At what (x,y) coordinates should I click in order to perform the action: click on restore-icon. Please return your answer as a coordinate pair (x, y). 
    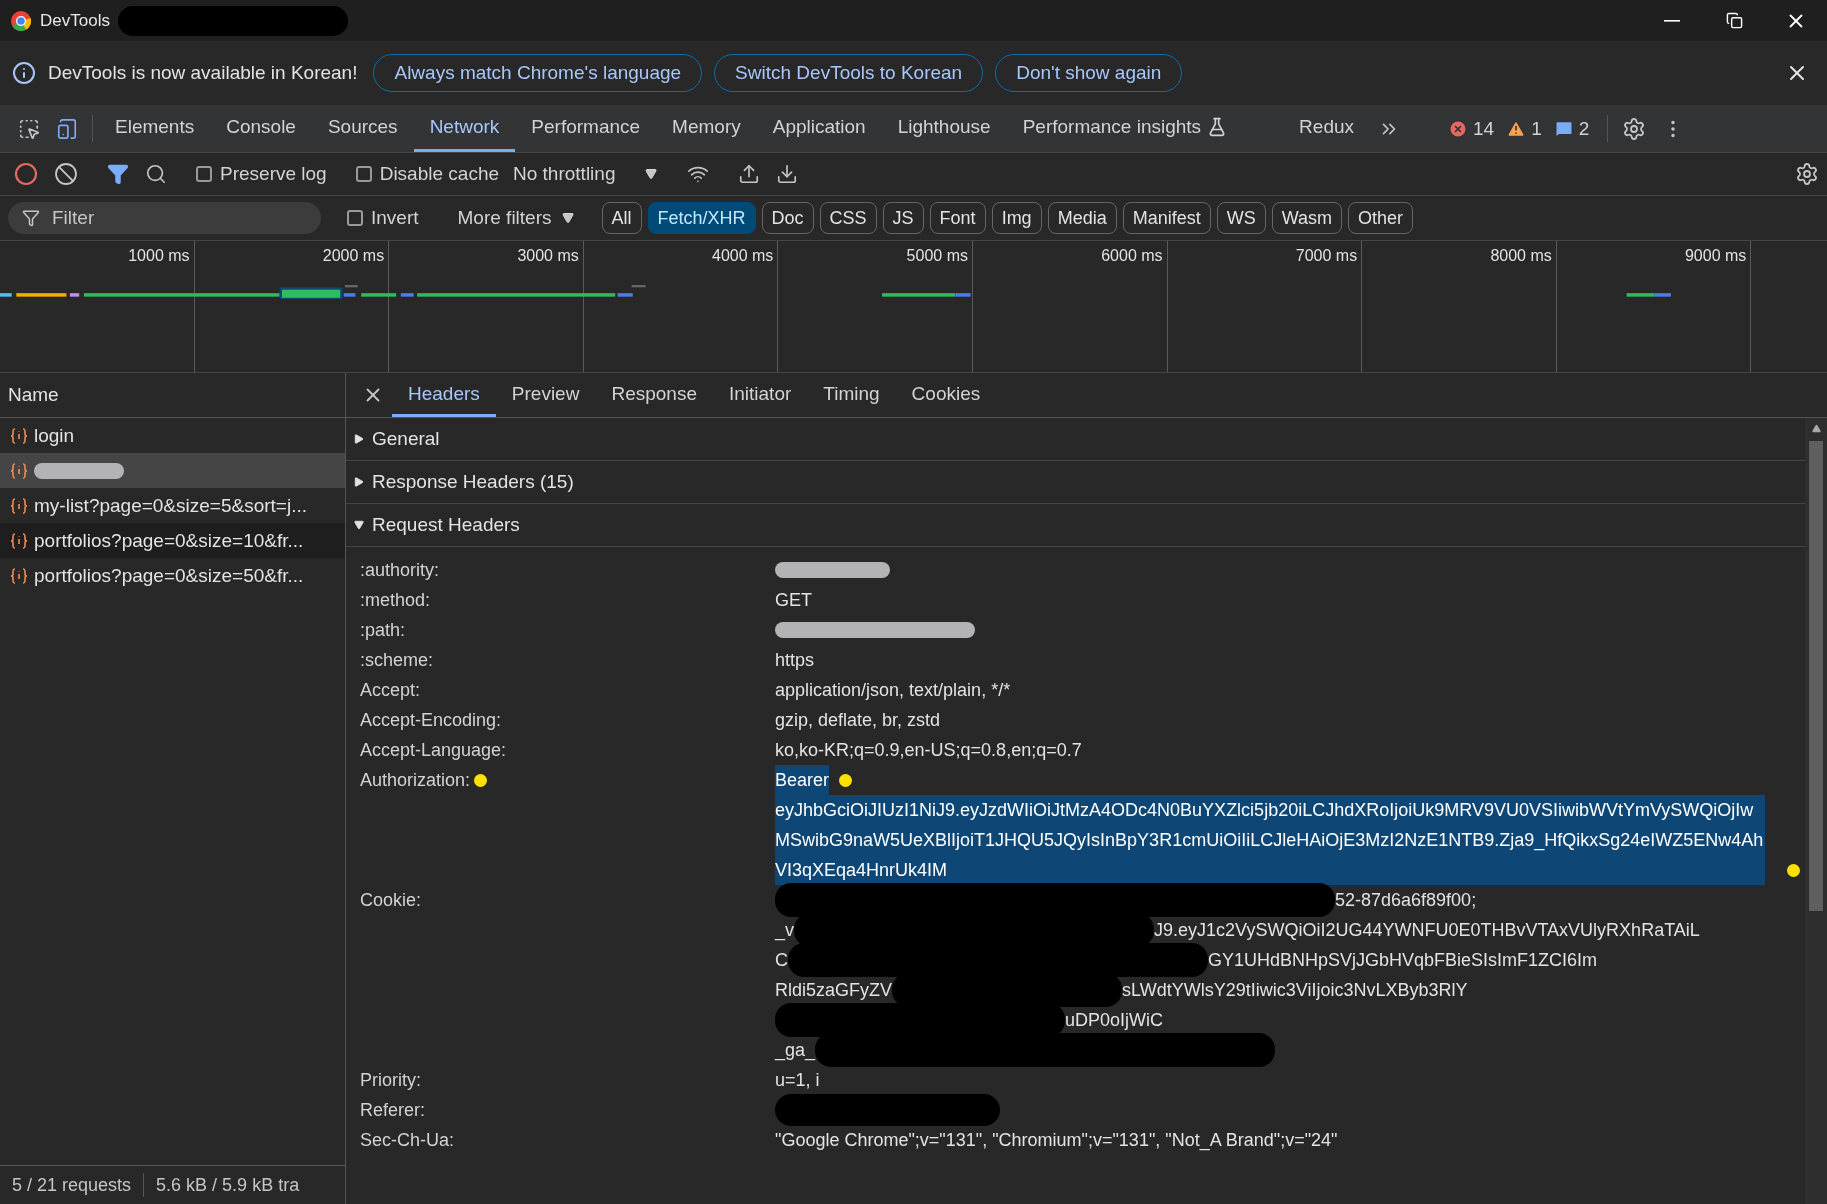
    Looking at the image, I should click on (1734, 20).